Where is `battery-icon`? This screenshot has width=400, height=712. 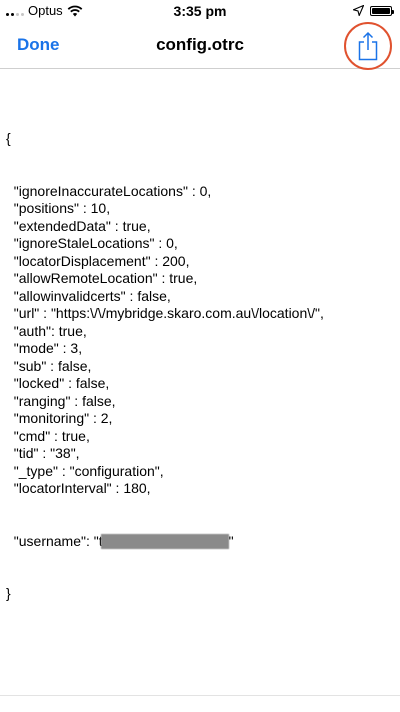
battery-icon is located at coordinates (382, 10).